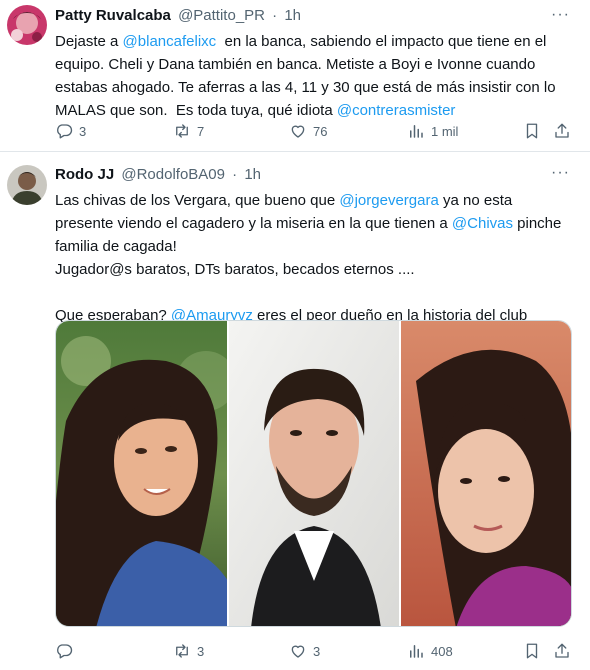  What do you see at coordinates (430, 651) in the screenshot?
I see `views-button: 408` at bounding box center [430, 651].